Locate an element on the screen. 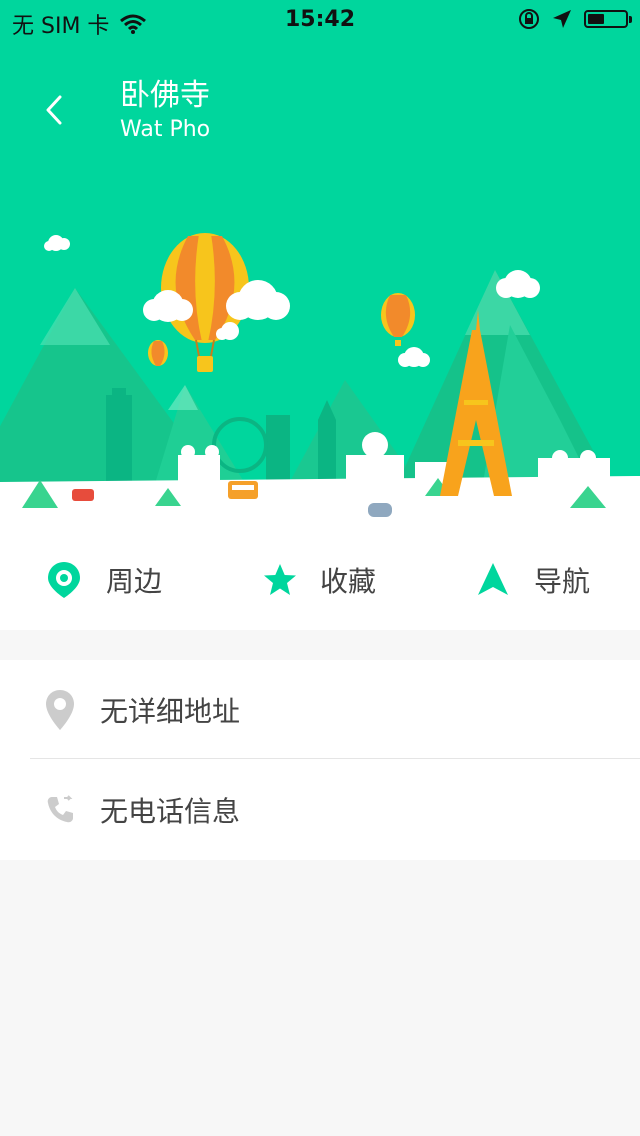 The image size is (640, 1136). location-pin-icon is located at coordinates (64, 580).